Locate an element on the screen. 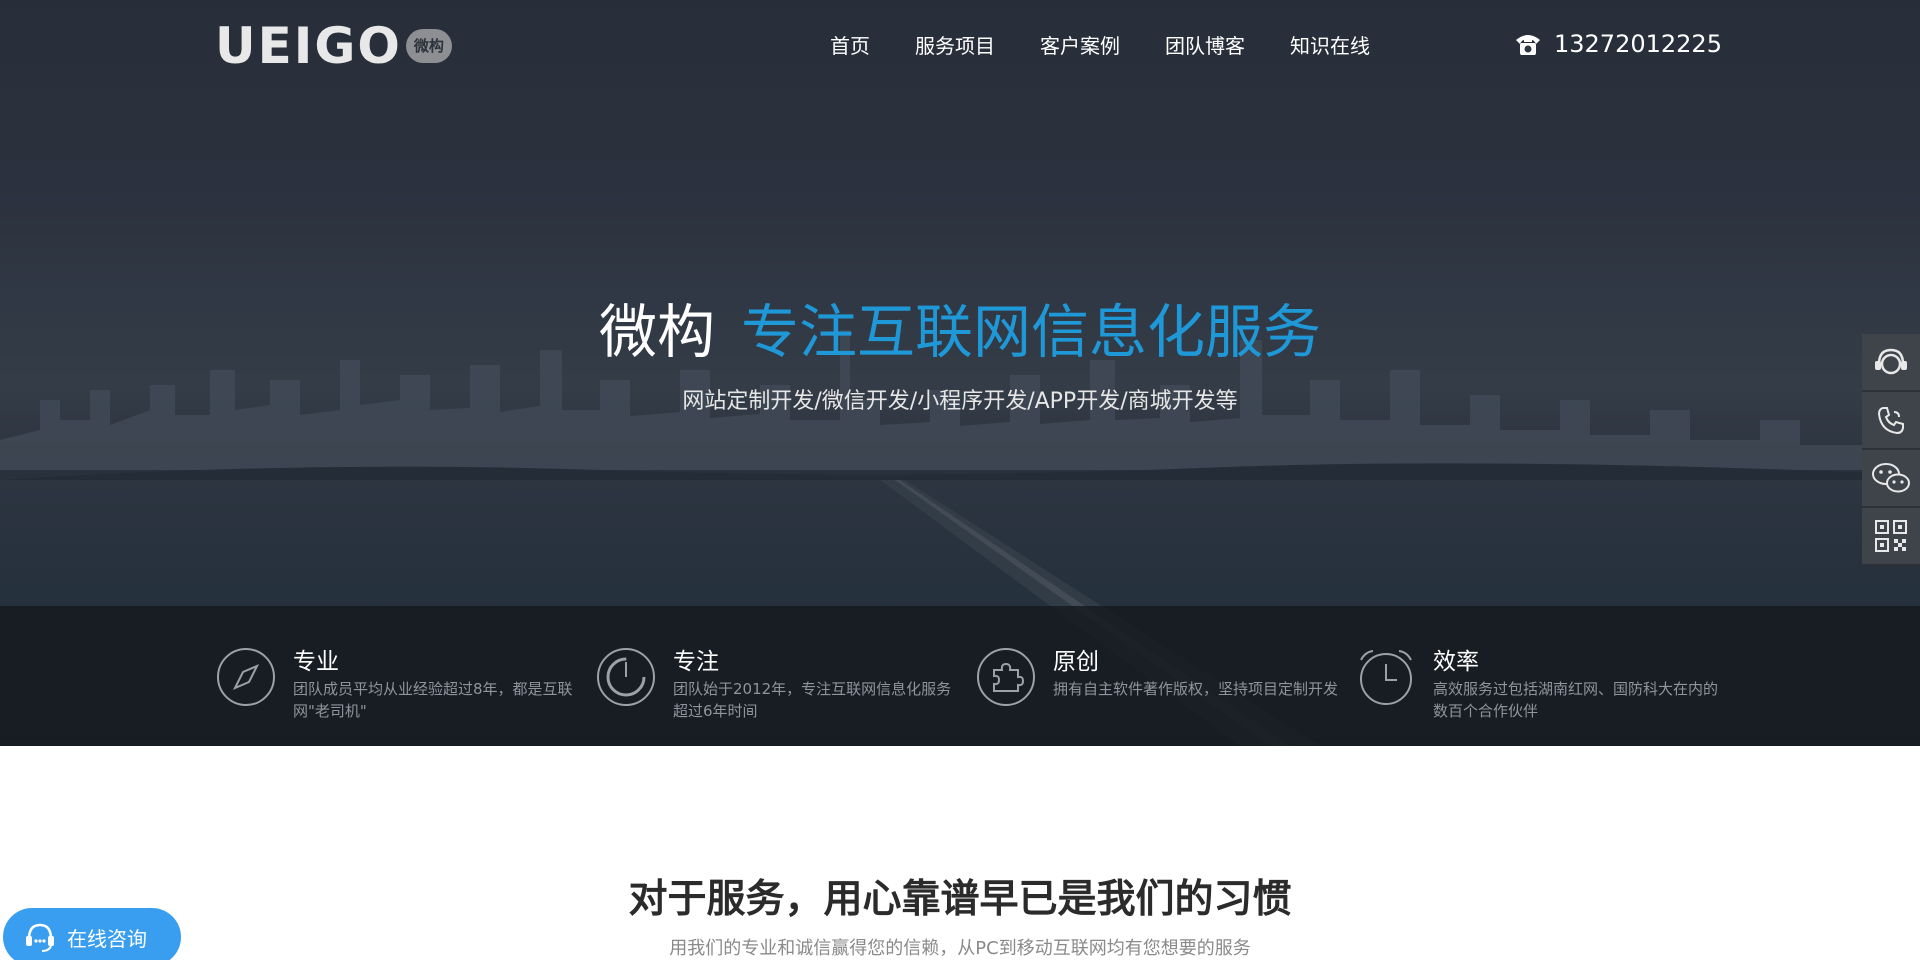 The width and height of the screenshot is (1920, 960). site-logo: UEIGO 微构 is located at coordinates (333, 46).